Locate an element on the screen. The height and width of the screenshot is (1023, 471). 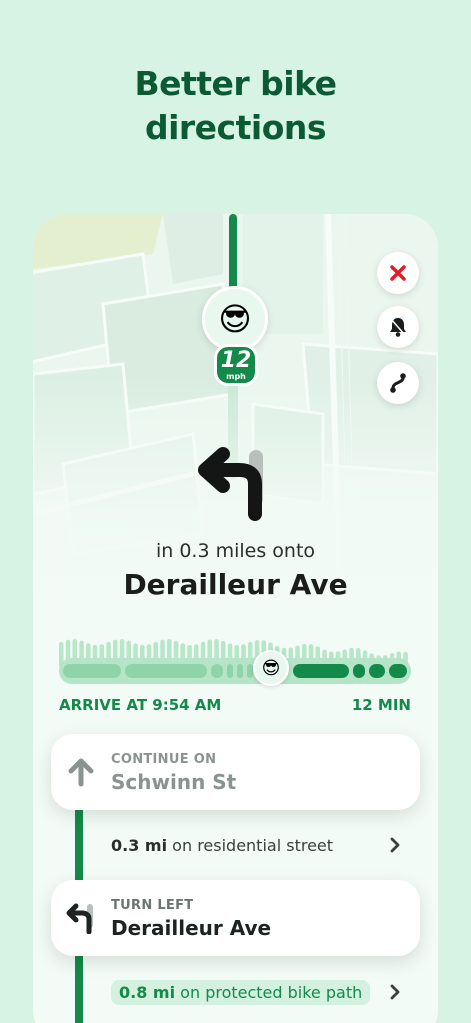
turn-left-icon is located at coordinates (79, 918).